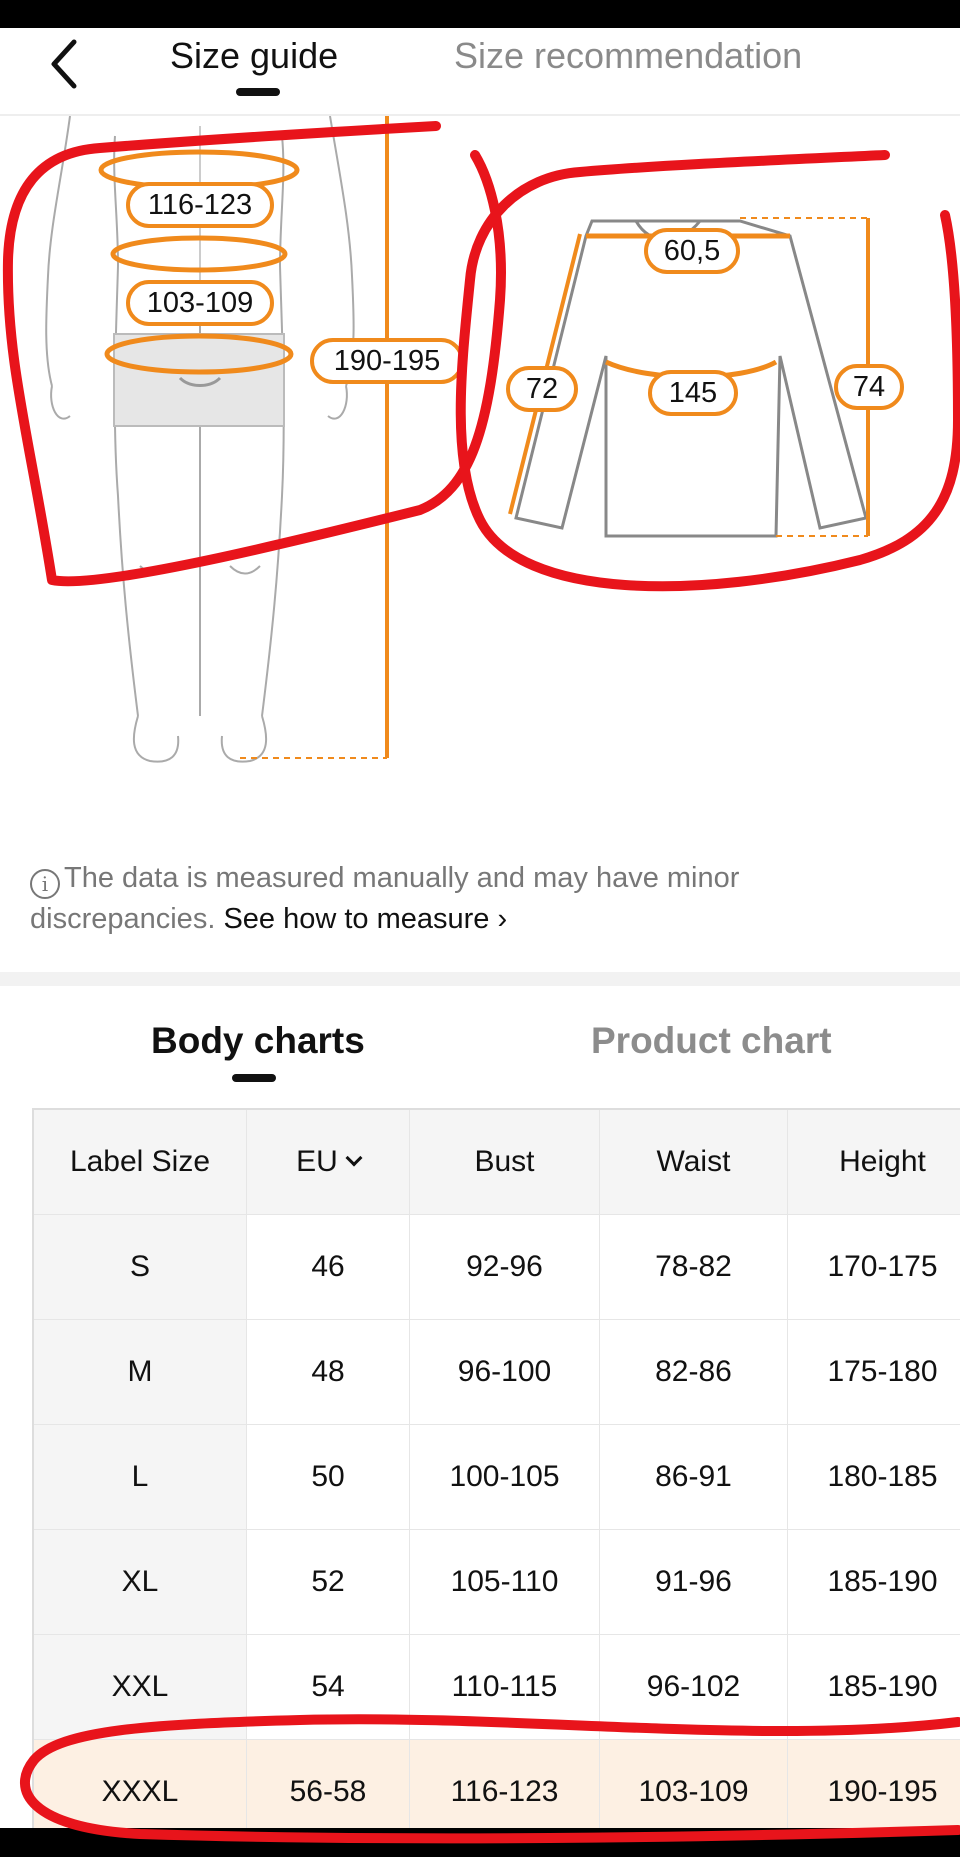  Describe the element at coordinates (200, 205) in the screenshot. I see `bust-measure-label: 116-123` at that location.